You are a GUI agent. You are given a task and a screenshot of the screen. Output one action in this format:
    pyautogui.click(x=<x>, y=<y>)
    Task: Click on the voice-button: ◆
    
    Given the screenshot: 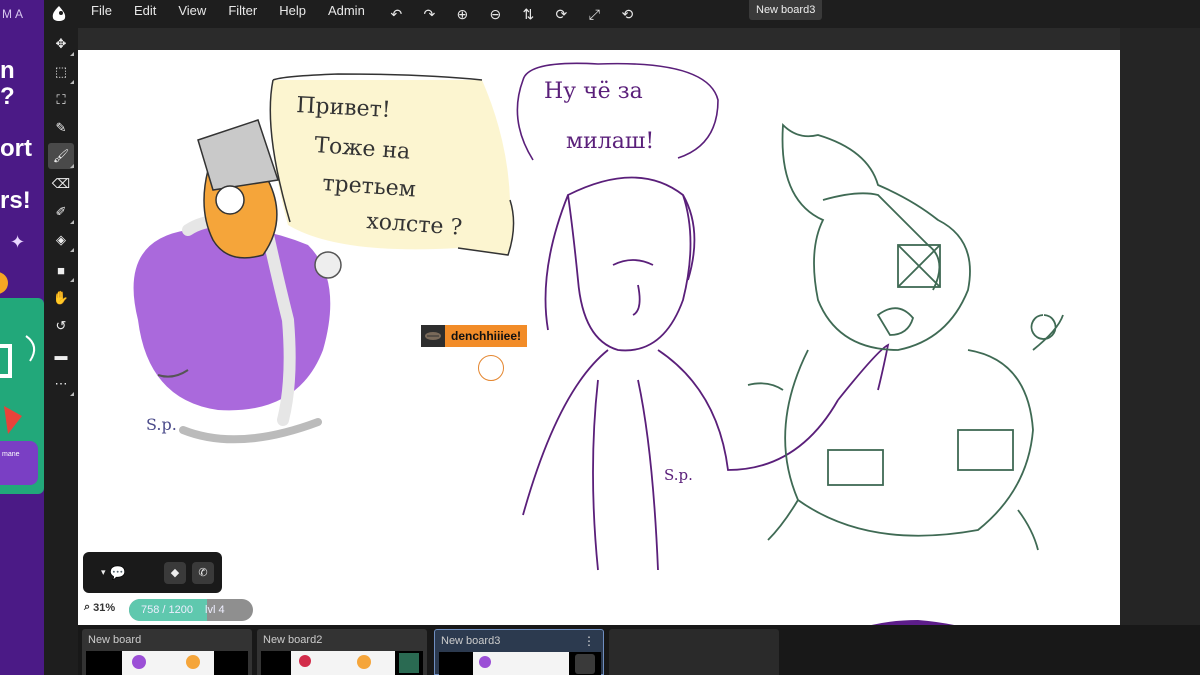 What is the action you would take?
    pyautogui.click(x=175, y=572)
    